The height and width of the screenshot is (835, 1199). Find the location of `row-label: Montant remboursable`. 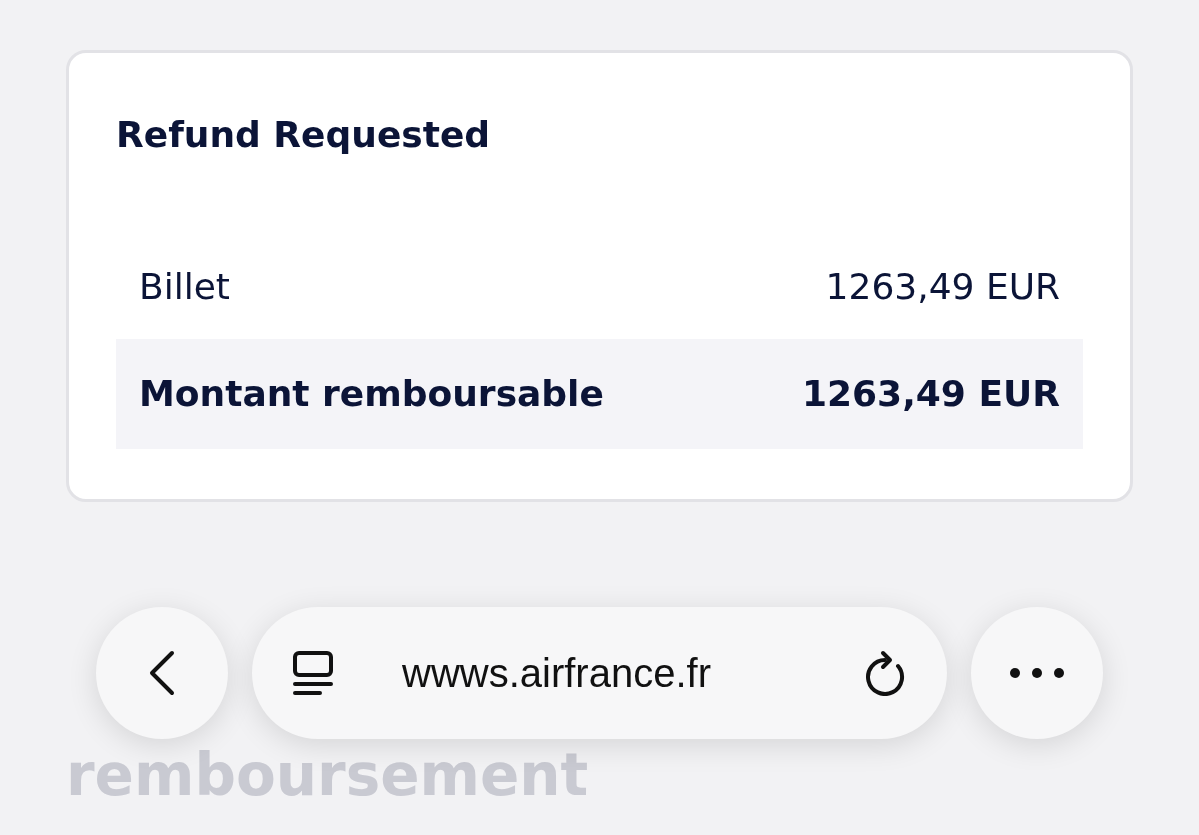

row-label: Montant remboursable is located at coordinates (371, 394).